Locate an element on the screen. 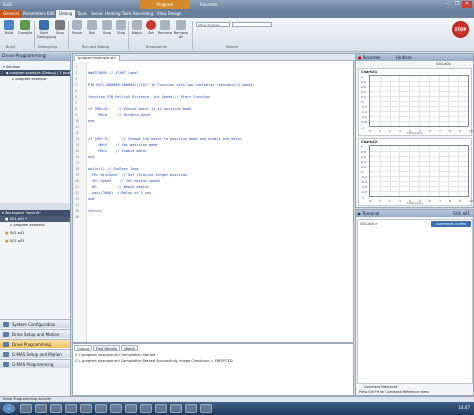 The height and width of the screenshot is (415, 474). tab-view-design: View Design is located at coordinates (169, 14).